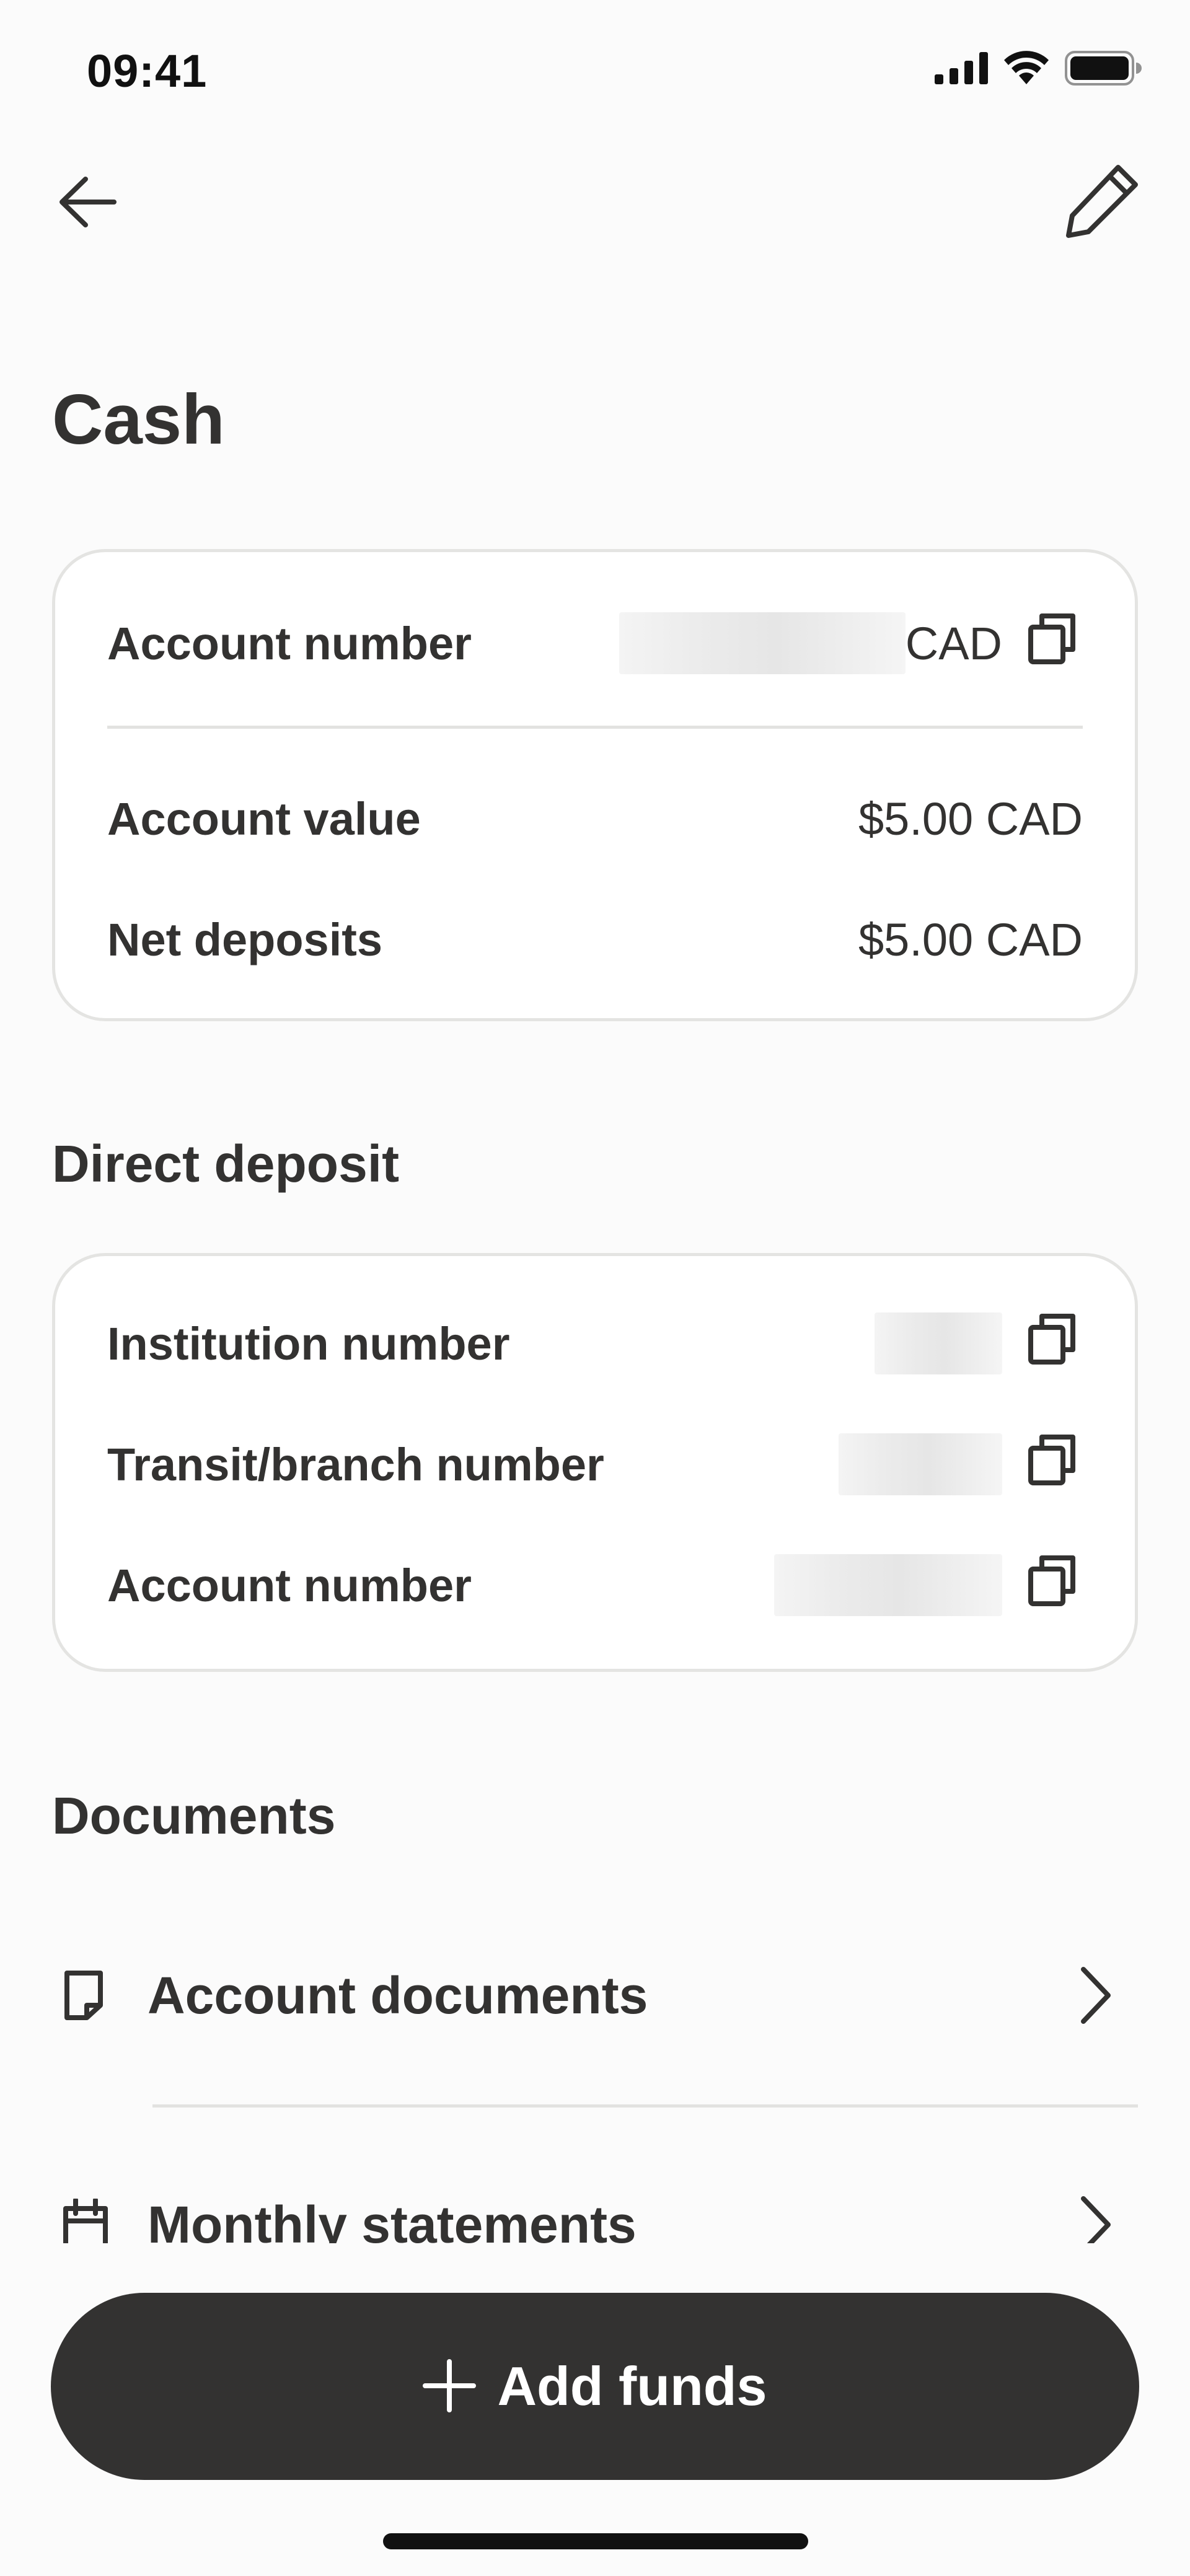 Image resolution: width=1190 pixels, height=2576 pixels. Describe the element at coordinates (86, 1995) in the screenshot. I see `document-icon` at that location.